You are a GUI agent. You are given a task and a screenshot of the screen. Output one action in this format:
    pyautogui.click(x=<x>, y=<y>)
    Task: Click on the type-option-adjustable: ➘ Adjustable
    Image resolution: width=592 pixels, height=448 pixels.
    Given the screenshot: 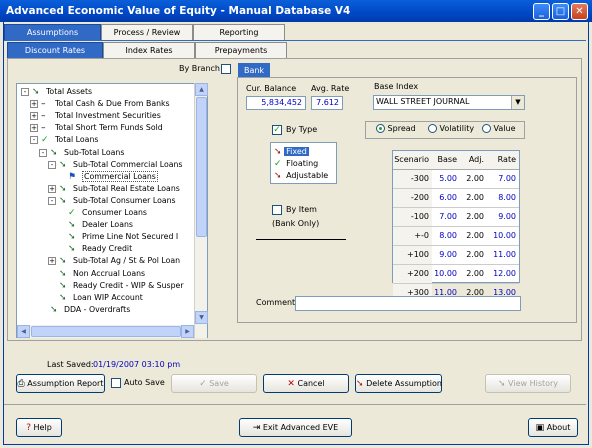 What is the action you would take?
    pyautogui.click(x=302, y=175)
    